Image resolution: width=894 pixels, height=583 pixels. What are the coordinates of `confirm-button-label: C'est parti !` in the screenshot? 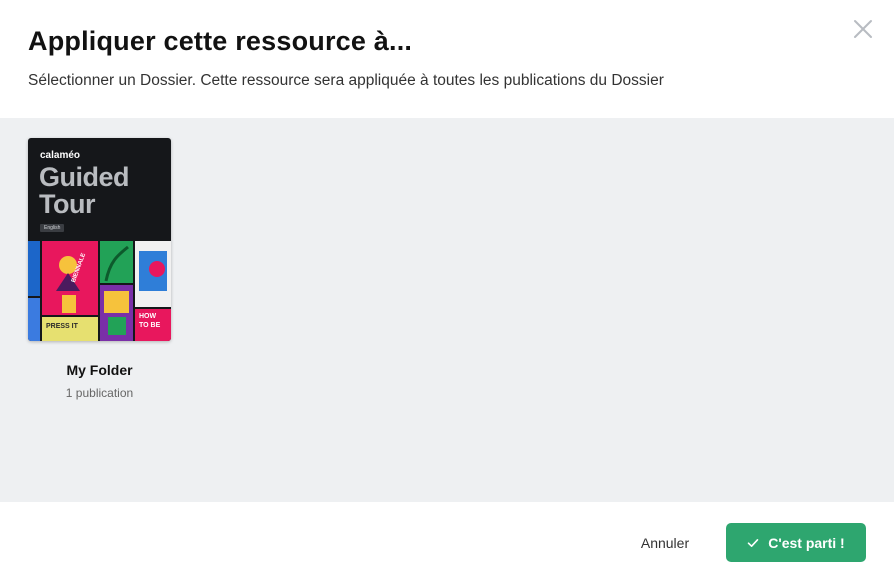 It's located at (806, 542).